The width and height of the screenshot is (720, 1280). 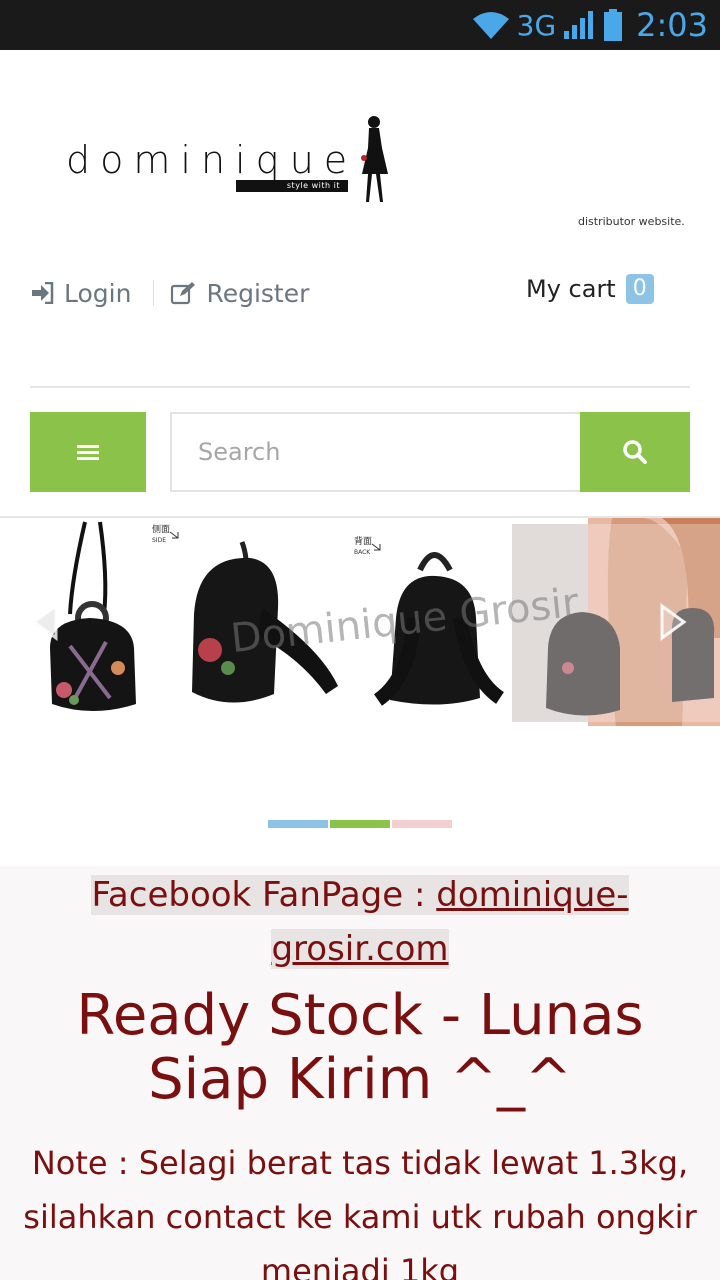 What do you see at coordinates (45, 622) in the screenshot?
I see `slider-prev-arrow-icon` at bounding box center [45, 622].